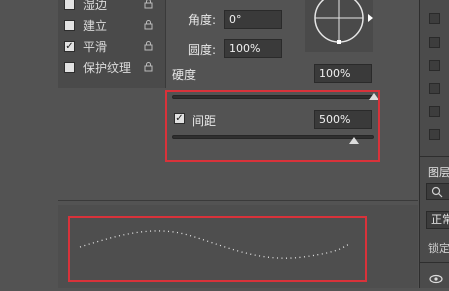  Describe the element at coordinates (436, 279) in the screenshot. I see `eye-icon` at that location.